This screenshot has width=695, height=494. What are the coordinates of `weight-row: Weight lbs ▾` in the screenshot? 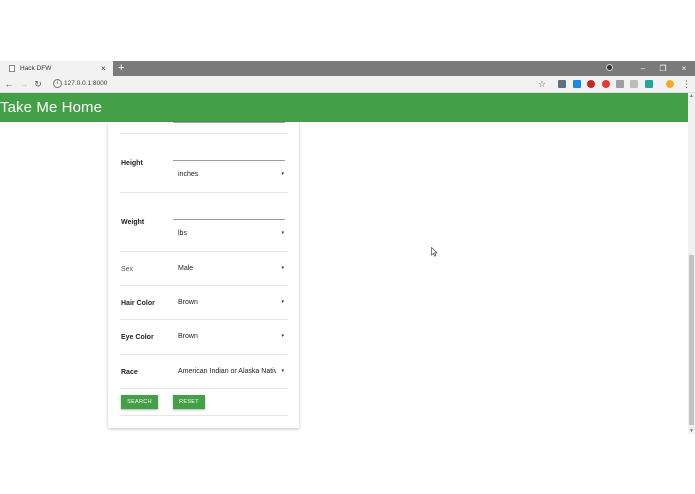 It's located at (204, 222).